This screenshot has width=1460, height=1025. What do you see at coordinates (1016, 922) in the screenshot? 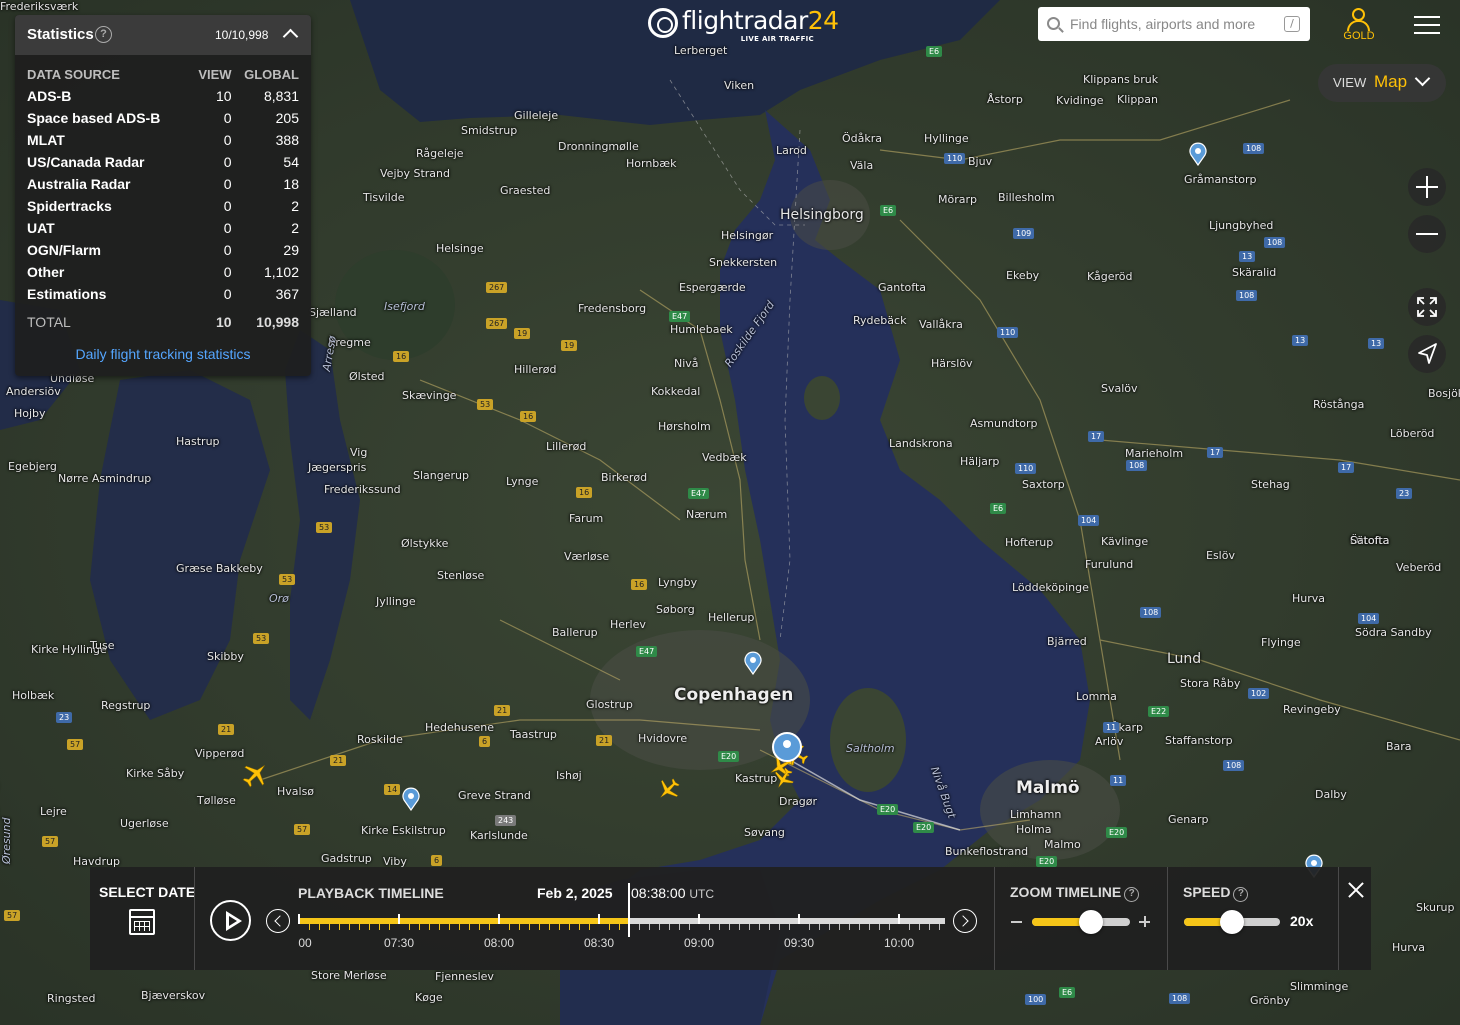
I see `minus-icon` at bounding box center [1016, 922].